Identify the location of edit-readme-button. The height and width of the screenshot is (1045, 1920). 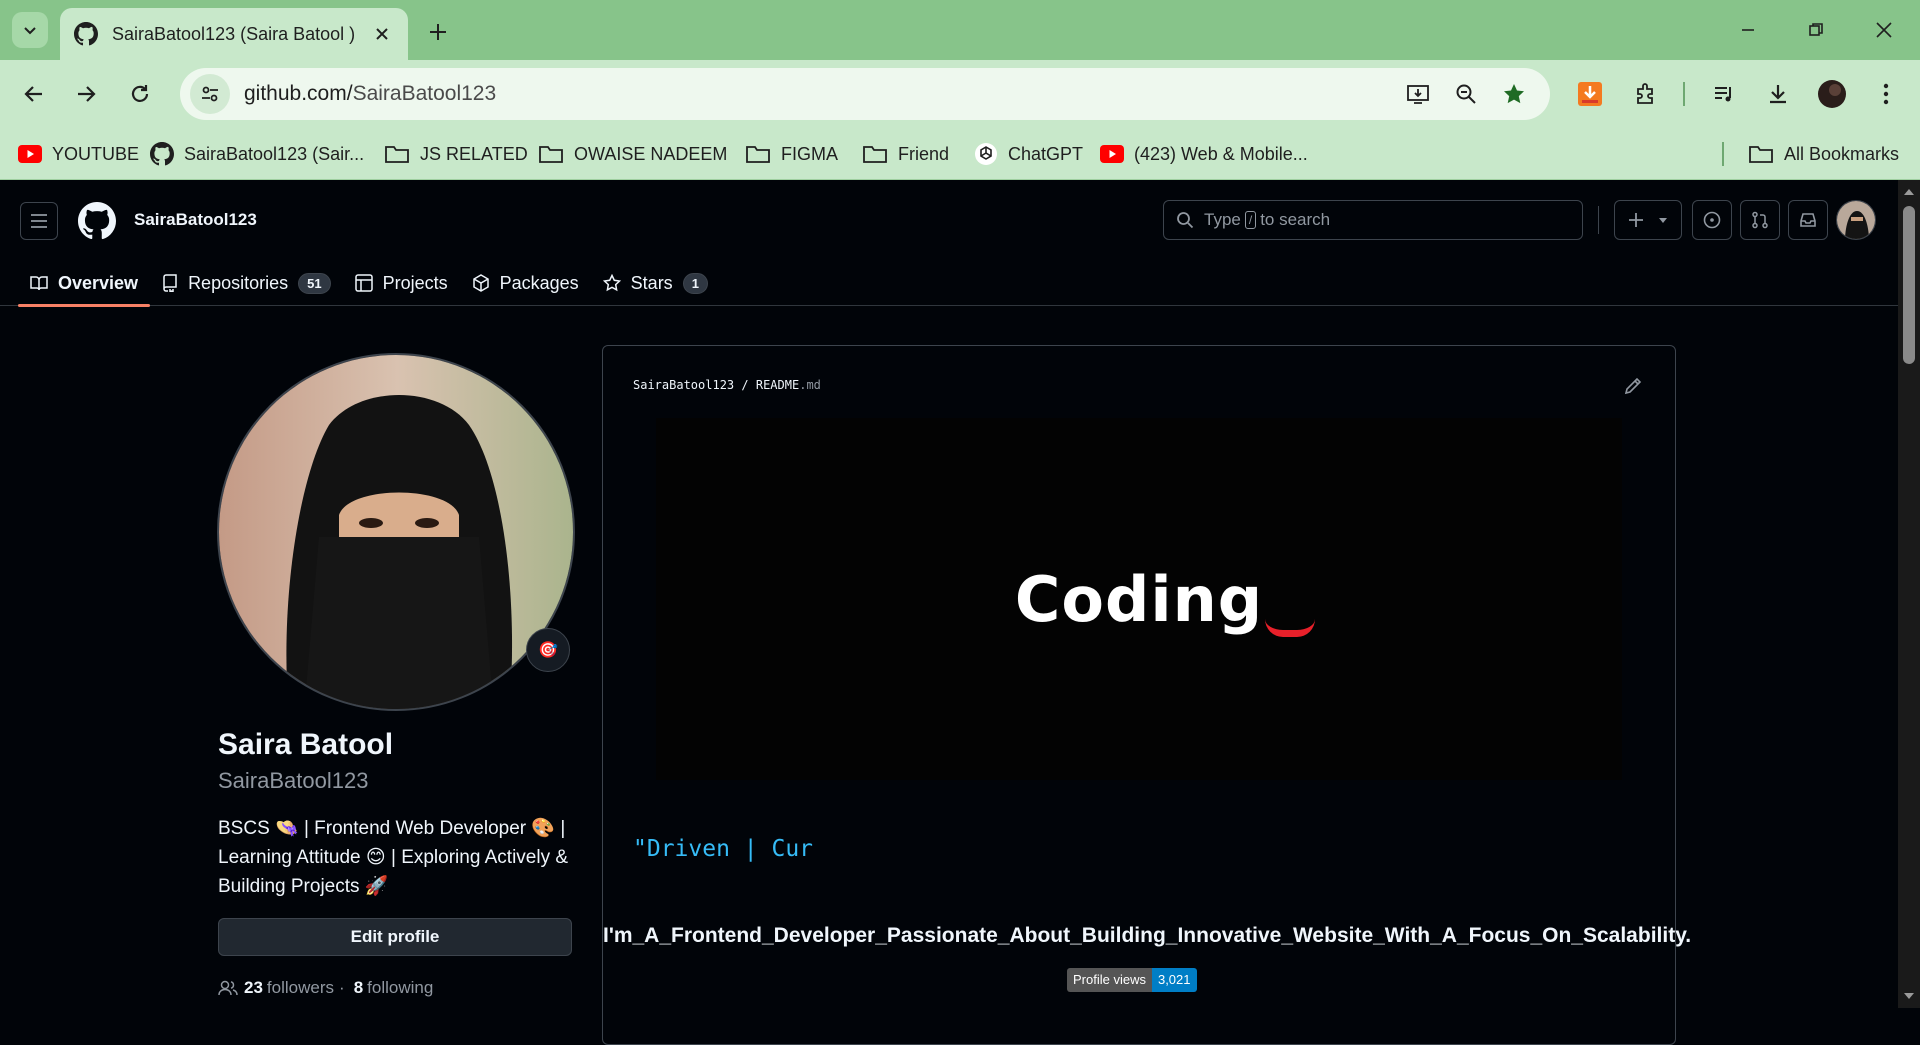
(1635, 388).